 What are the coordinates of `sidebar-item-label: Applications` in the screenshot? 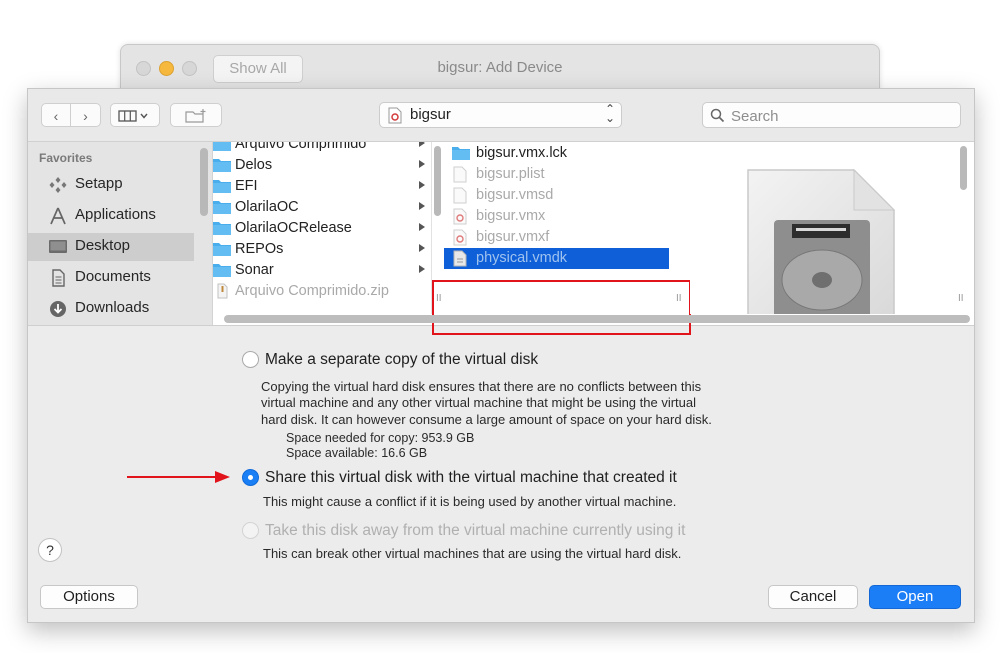 It's located at (115, 214).